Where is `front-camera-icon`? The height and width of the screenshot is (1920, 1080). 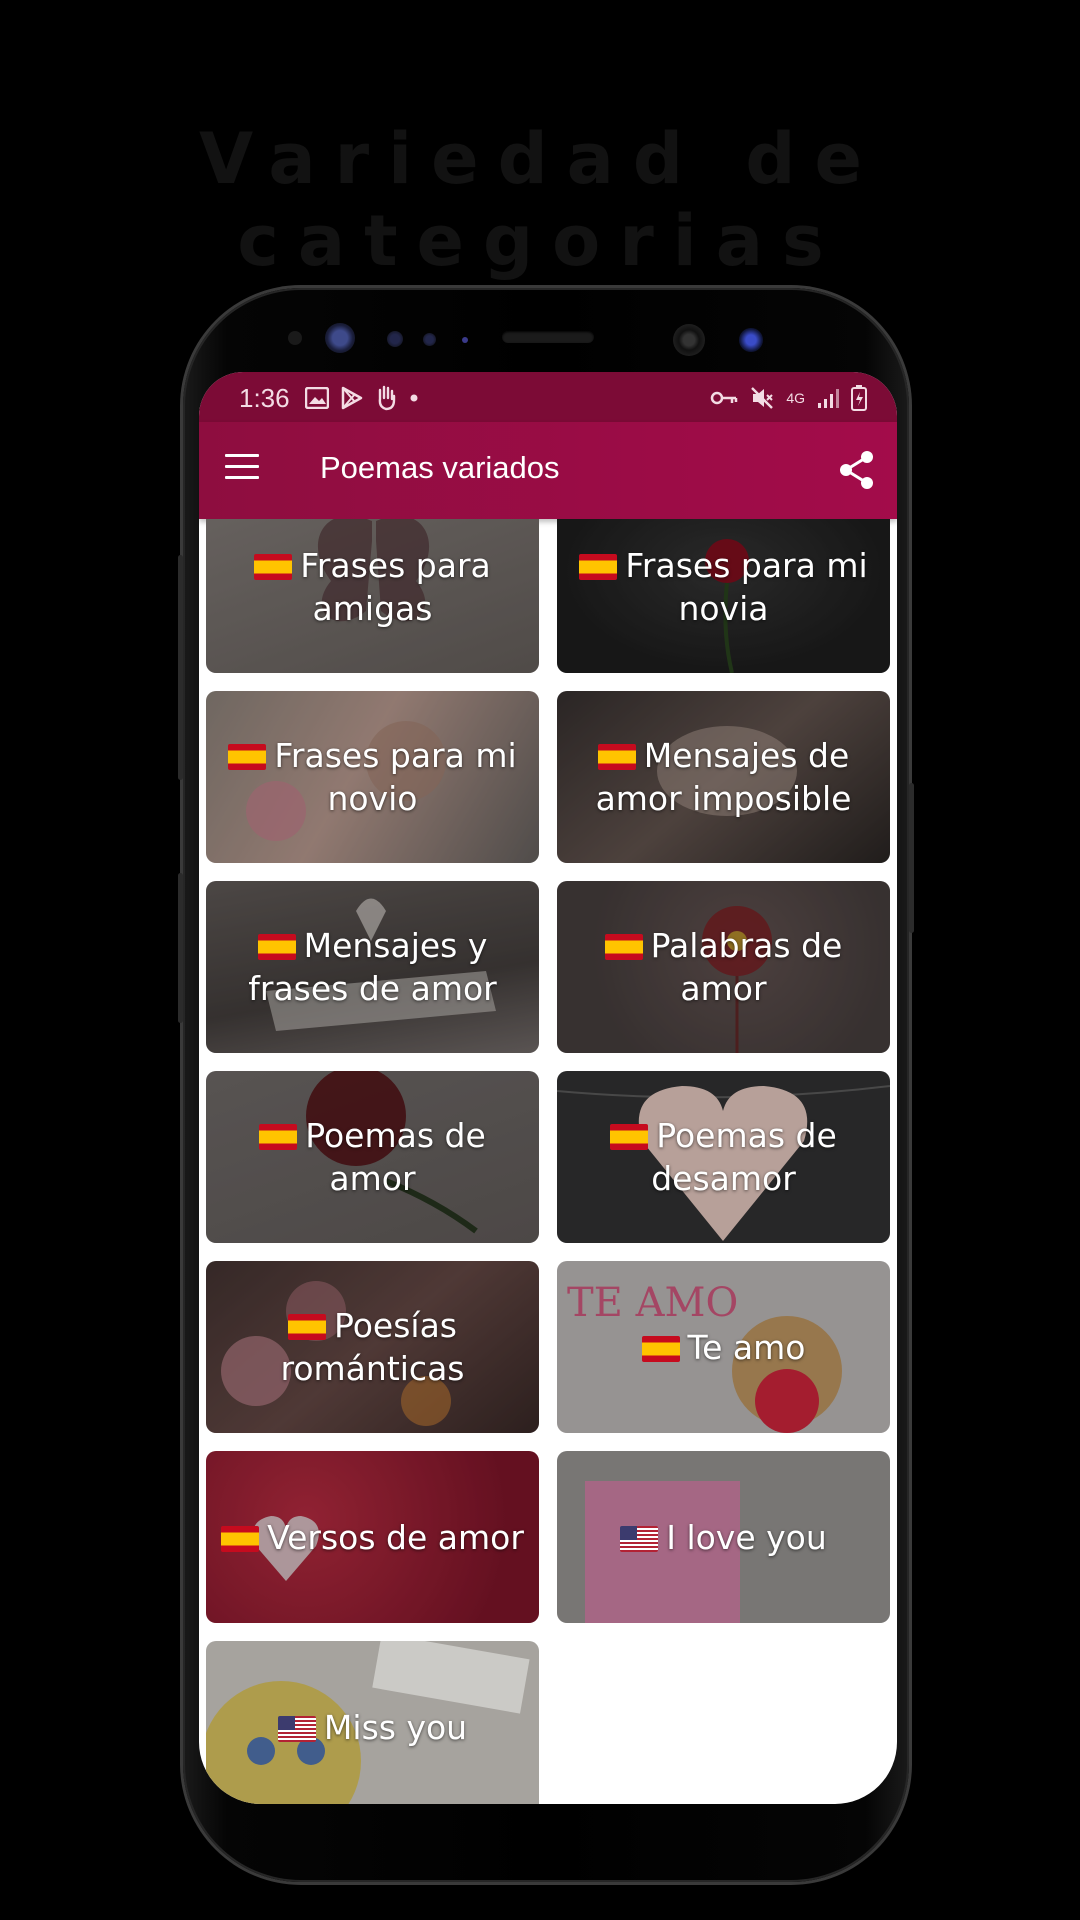 front-camera-icon is located at coordinates (689, 340).